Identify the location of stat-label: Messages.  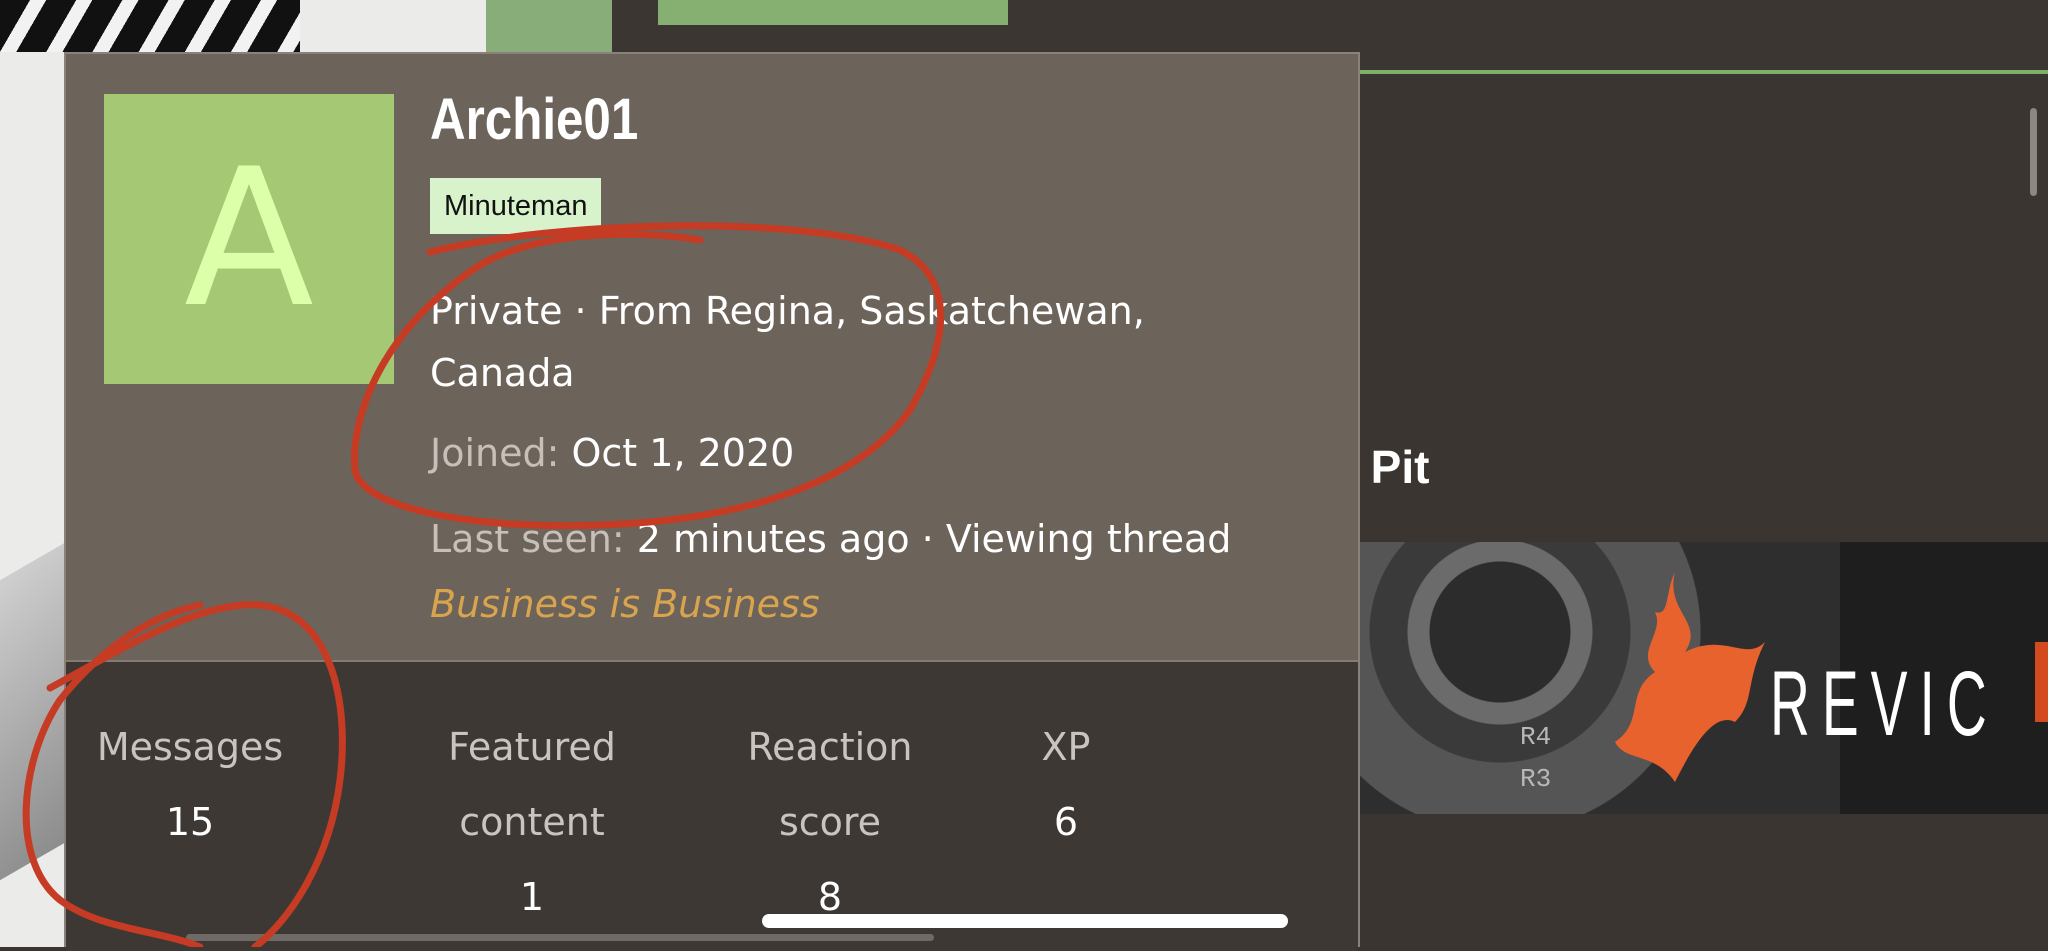
(190, 747).